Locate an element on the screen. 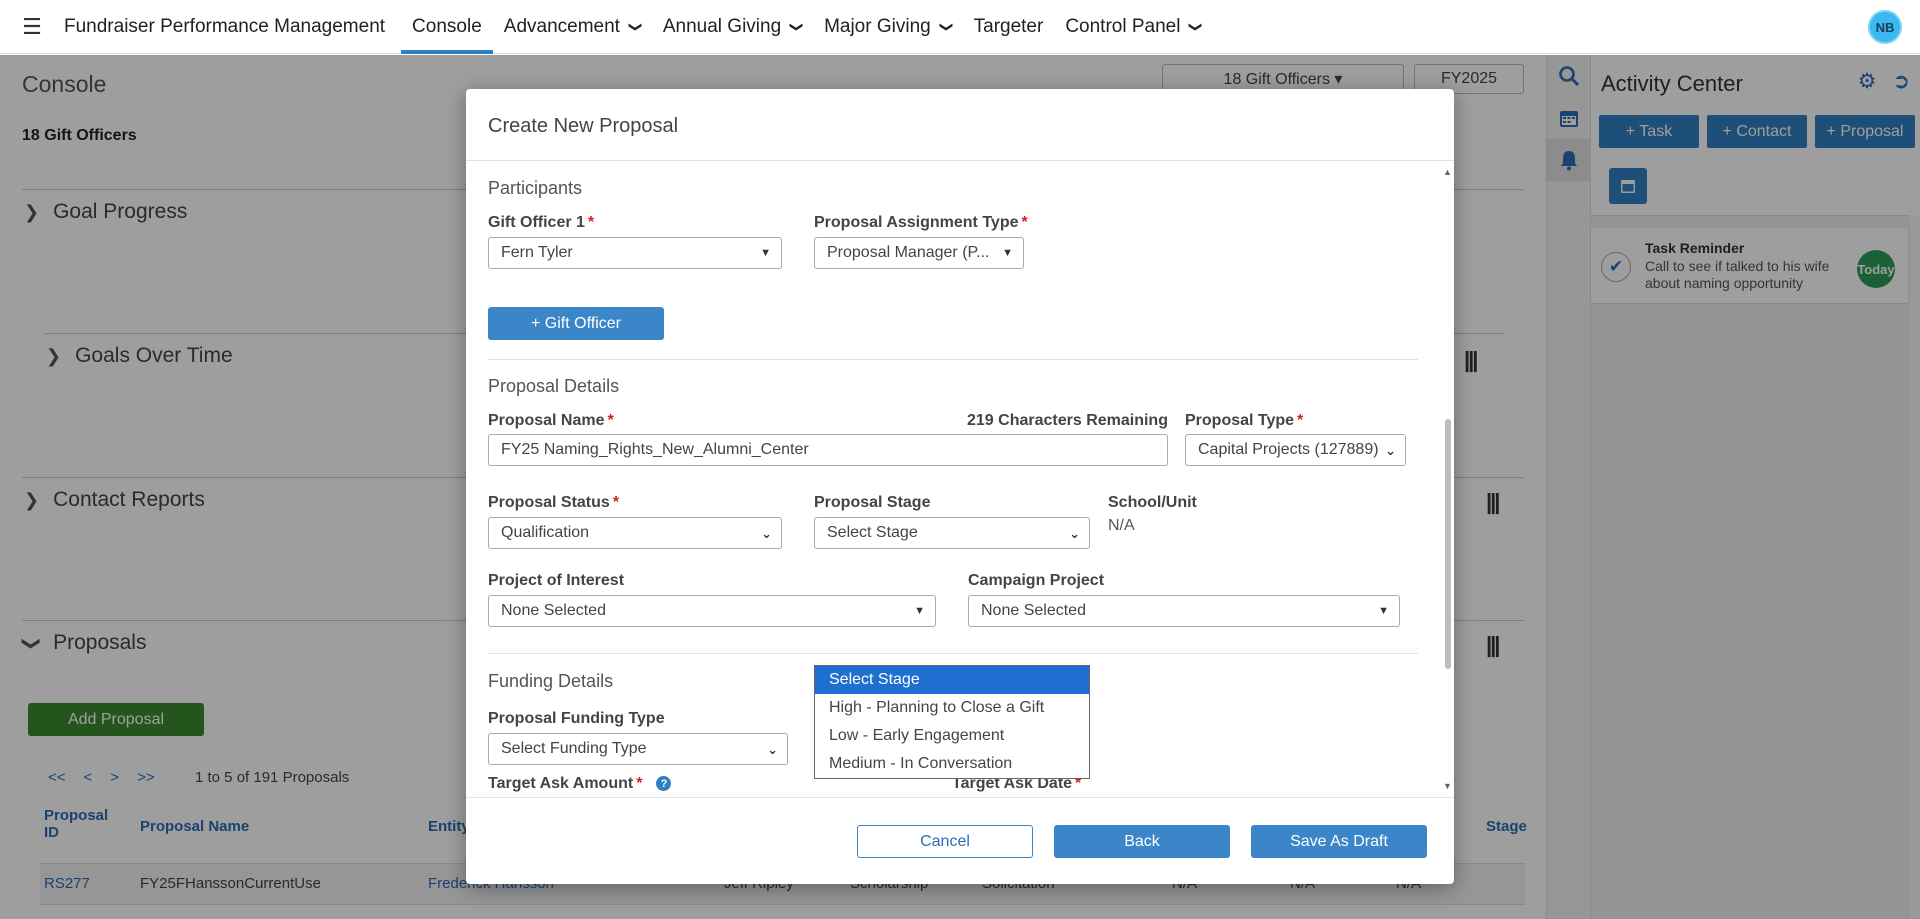  participants-heading: Participants is located at coordinates (535, 188).